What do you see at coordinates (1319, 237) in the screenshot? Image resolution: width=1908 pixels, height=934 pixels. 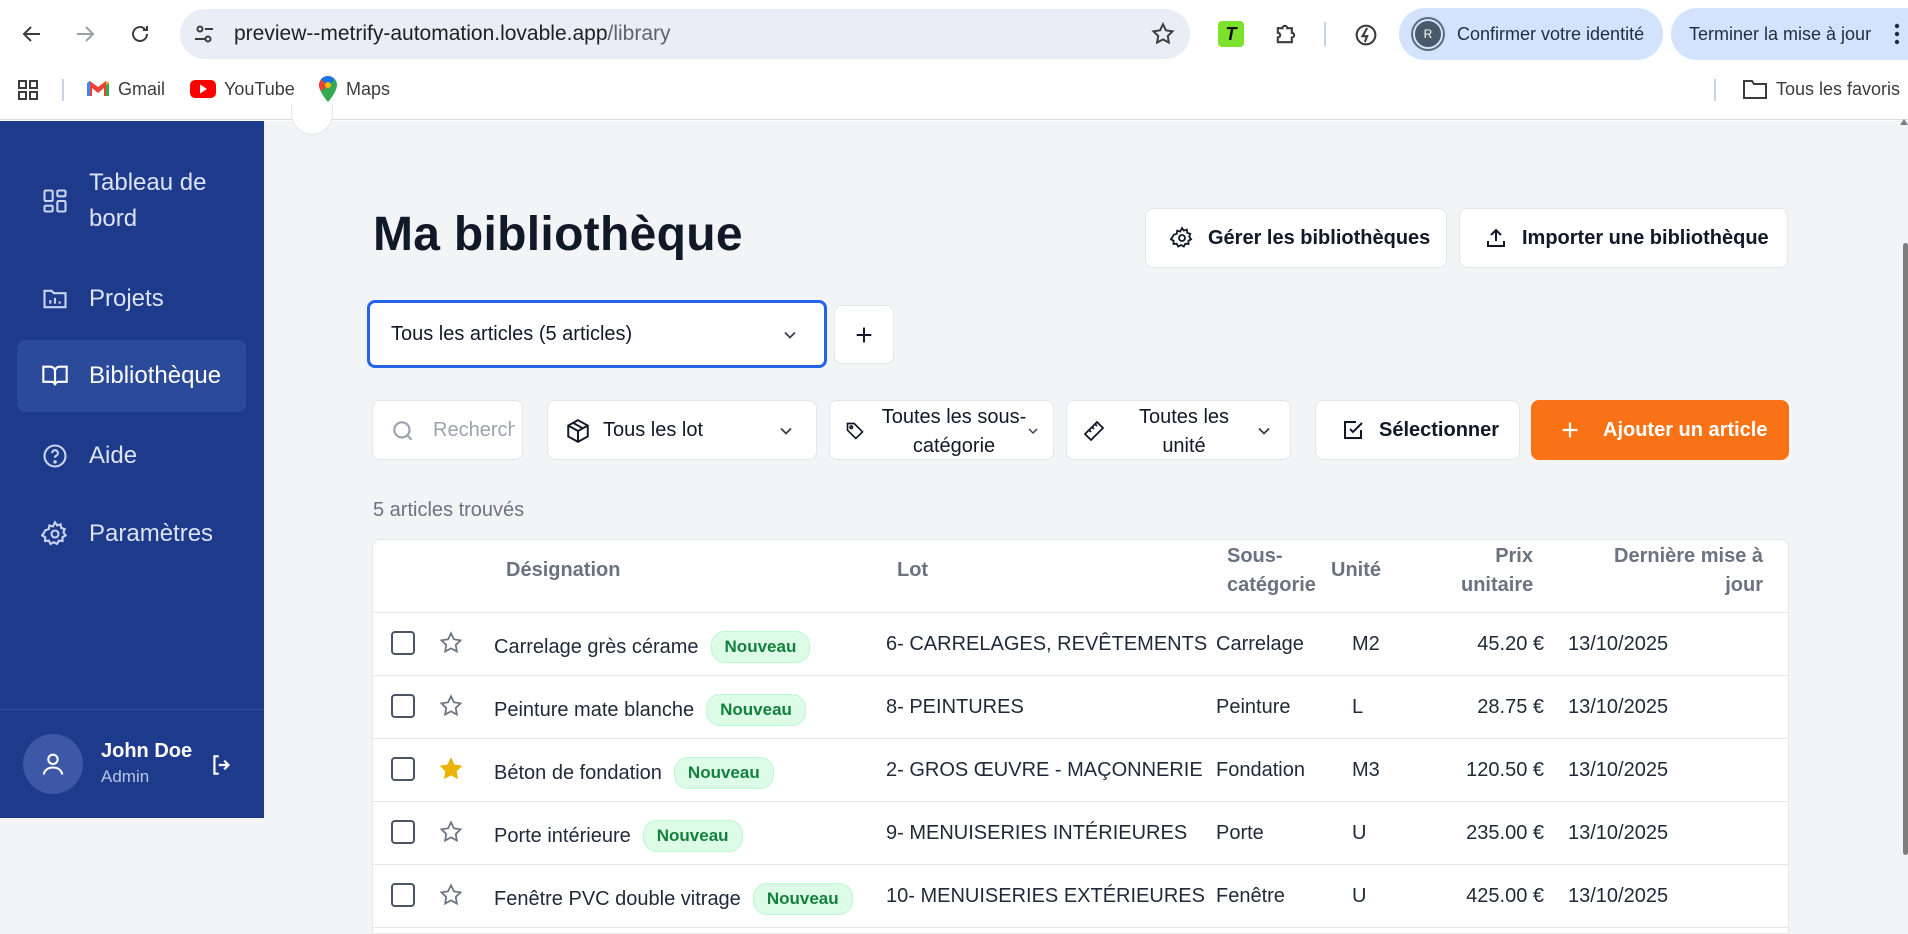 I see `manage-libraries-label: Gérer les bibliothèques` at bounding box center [1319, 237].